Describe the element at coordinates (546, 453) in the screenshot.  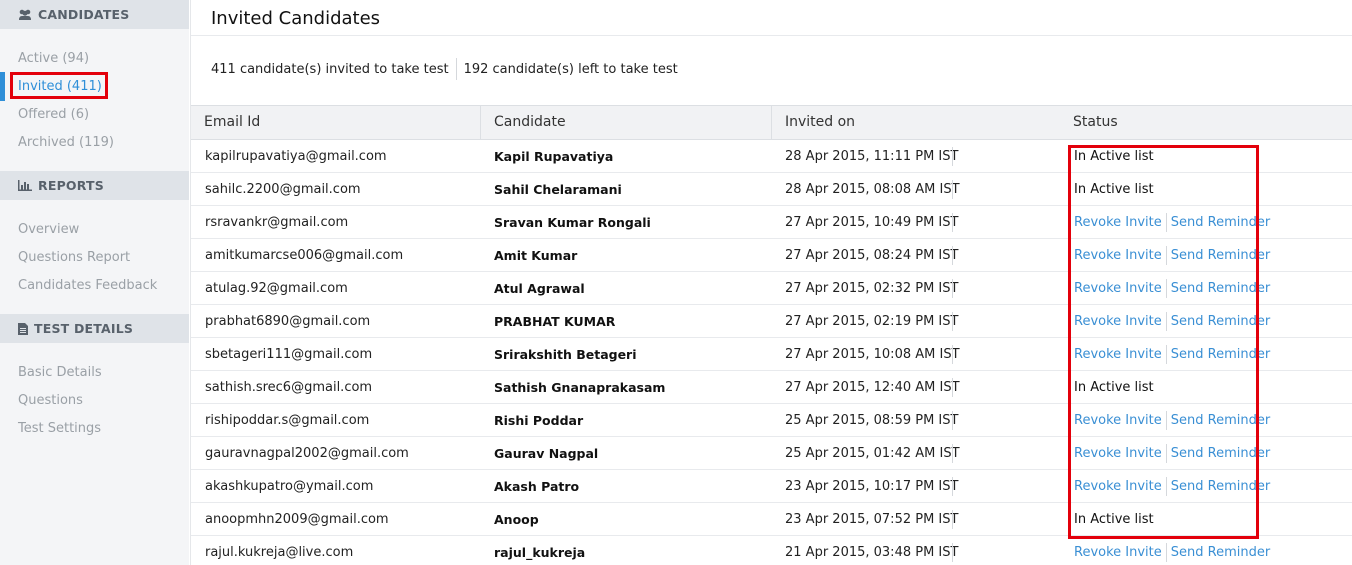
I see `candidate-name: Gaurav Nagpal` at that location.